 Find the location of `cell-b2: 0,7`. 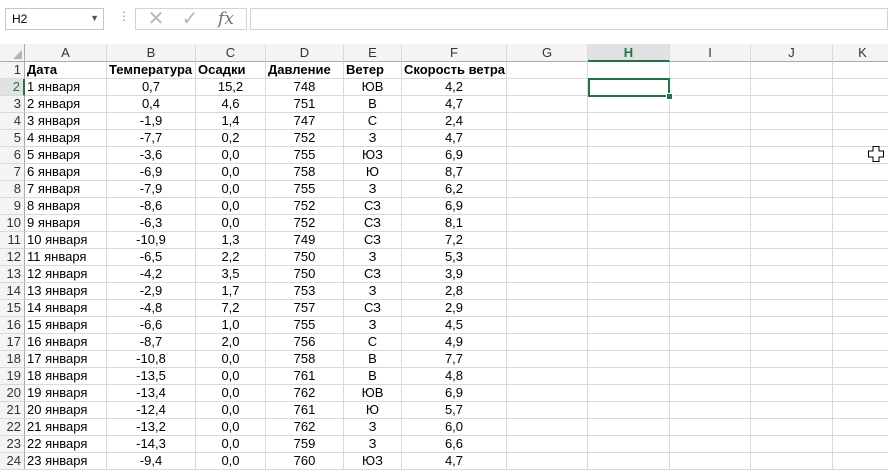

cell-b2: 0,7 is located at coordinates (151, 87).